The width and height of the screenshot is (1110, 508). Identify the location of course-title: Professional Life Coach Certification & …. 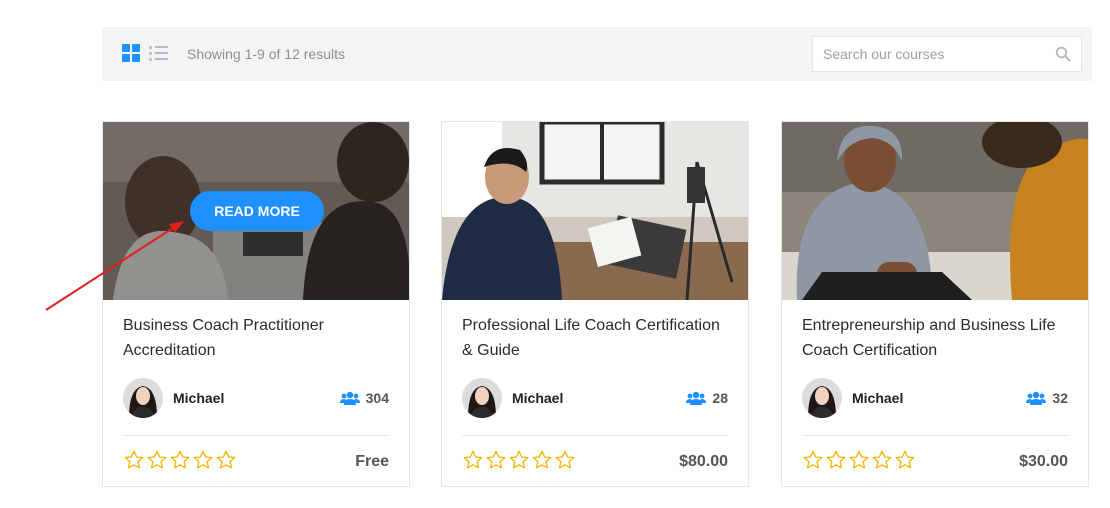
(597, 338).